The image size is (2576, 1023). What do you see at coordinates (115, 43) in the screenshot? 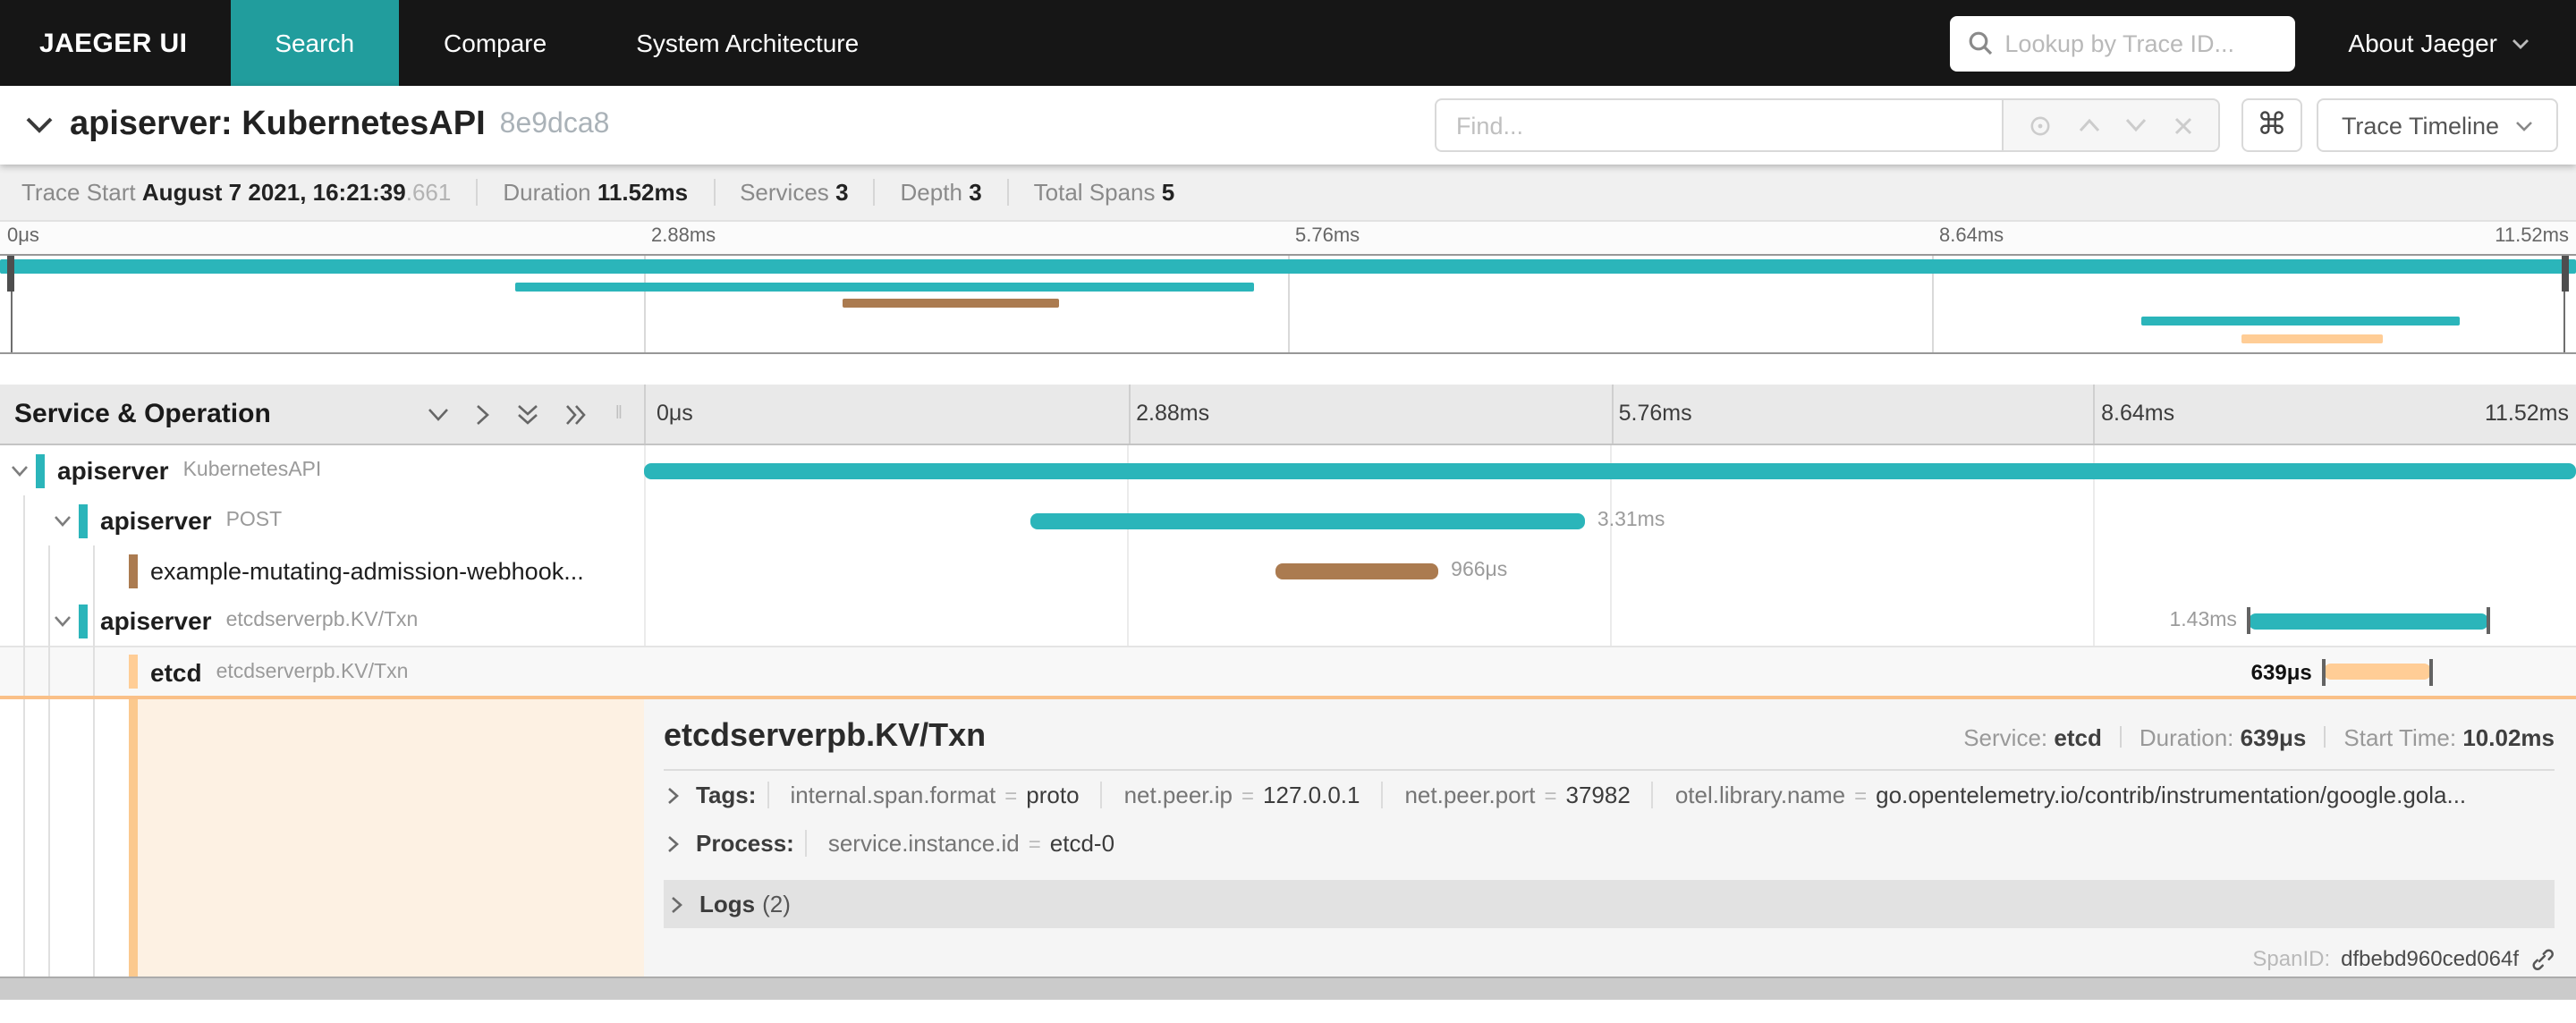
I see `app-logo: JAEGER UI` at bounding box center [115, 43].